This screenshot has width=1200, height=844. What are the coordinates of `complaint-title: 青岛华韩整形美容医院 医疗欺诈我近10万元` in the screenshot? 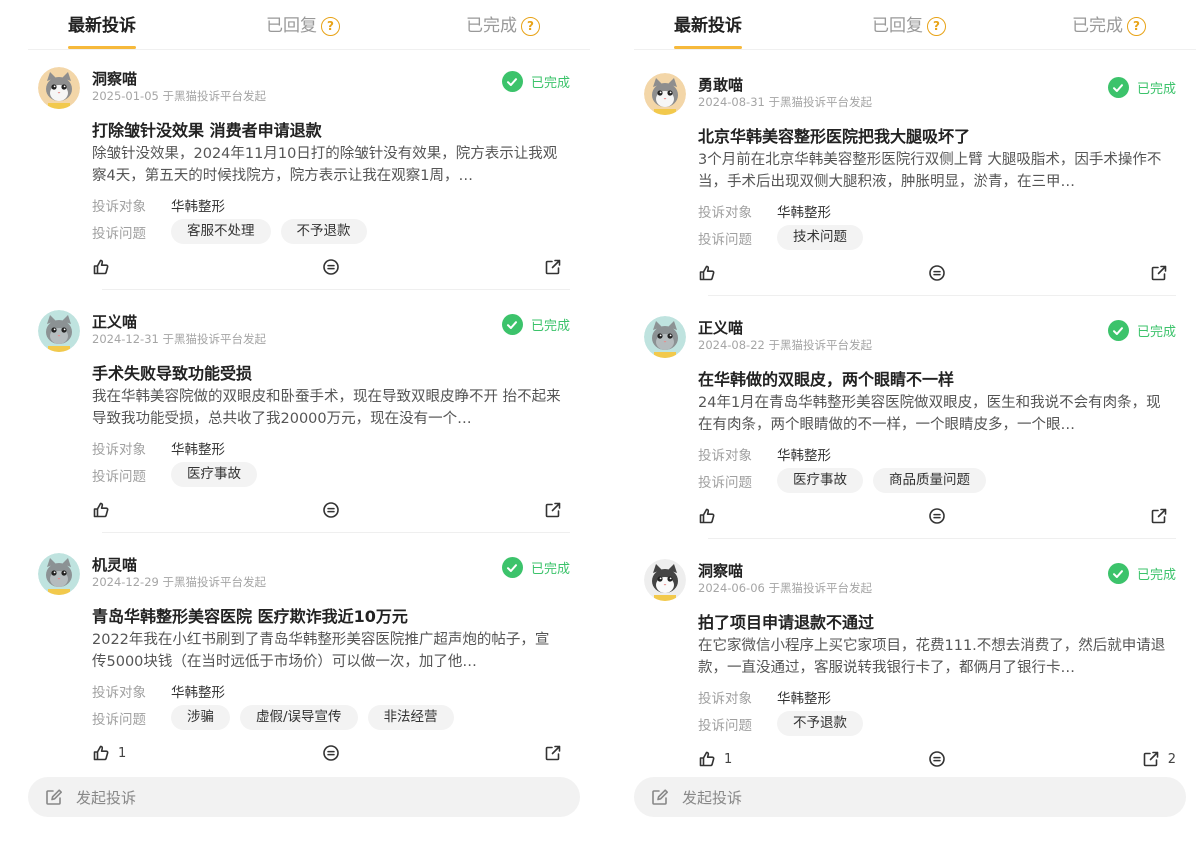 It's located at (250, 615).